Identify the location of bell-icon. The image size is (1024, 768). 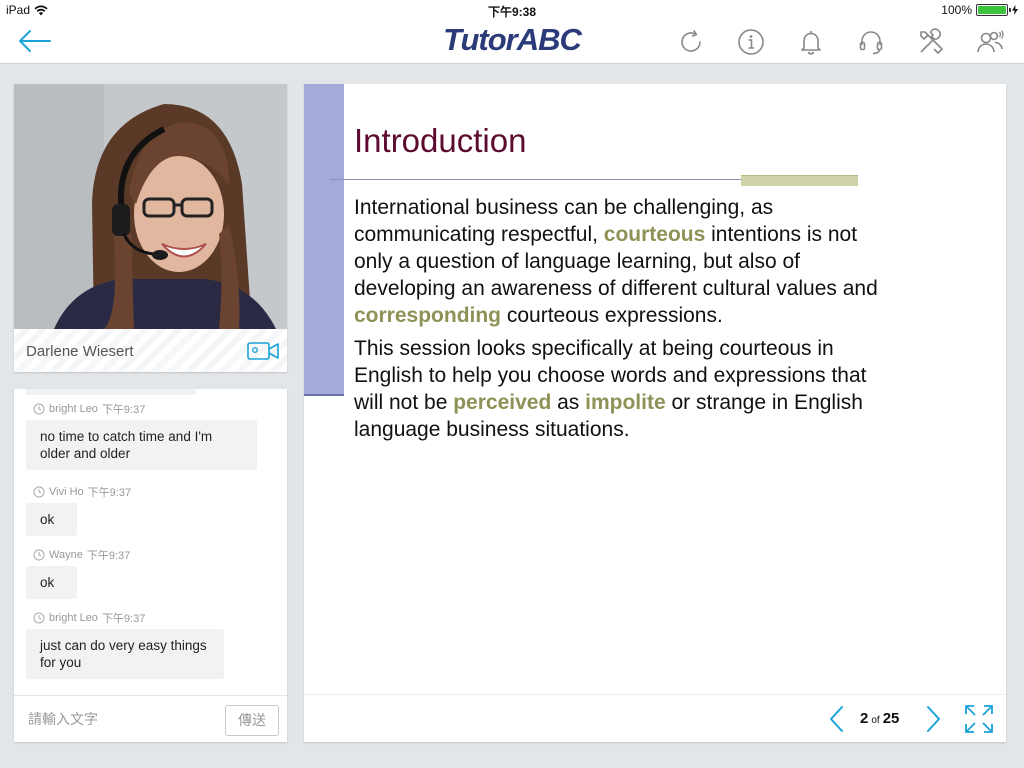
(810, 43).